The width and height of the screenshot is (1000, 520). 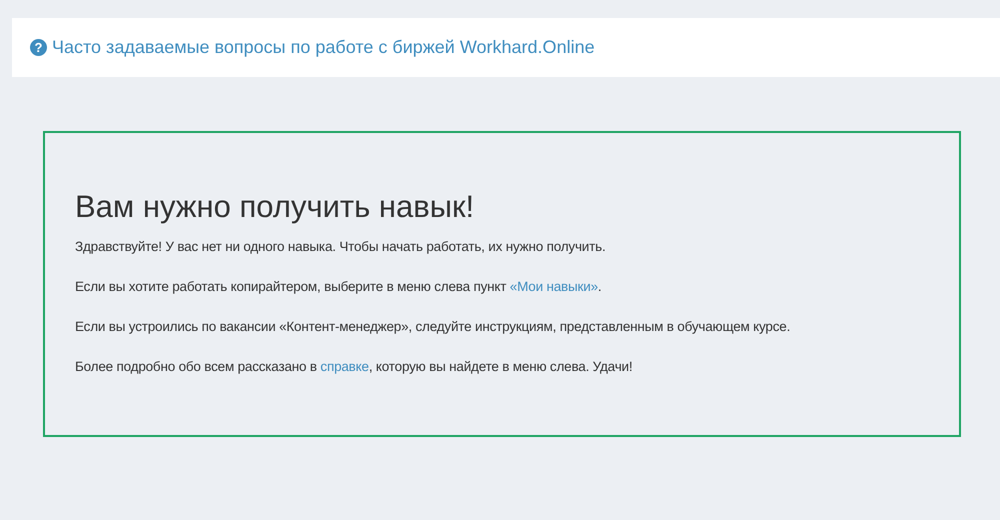 What do you see at coordinates (433, 326) in the screenshot?
I see `notice-paragraph: Если вы устроились по вакансии «Контент-менеджер», следуйте инструкциям, представленным в обучающем курсе.` at bounding box center [433, 326].